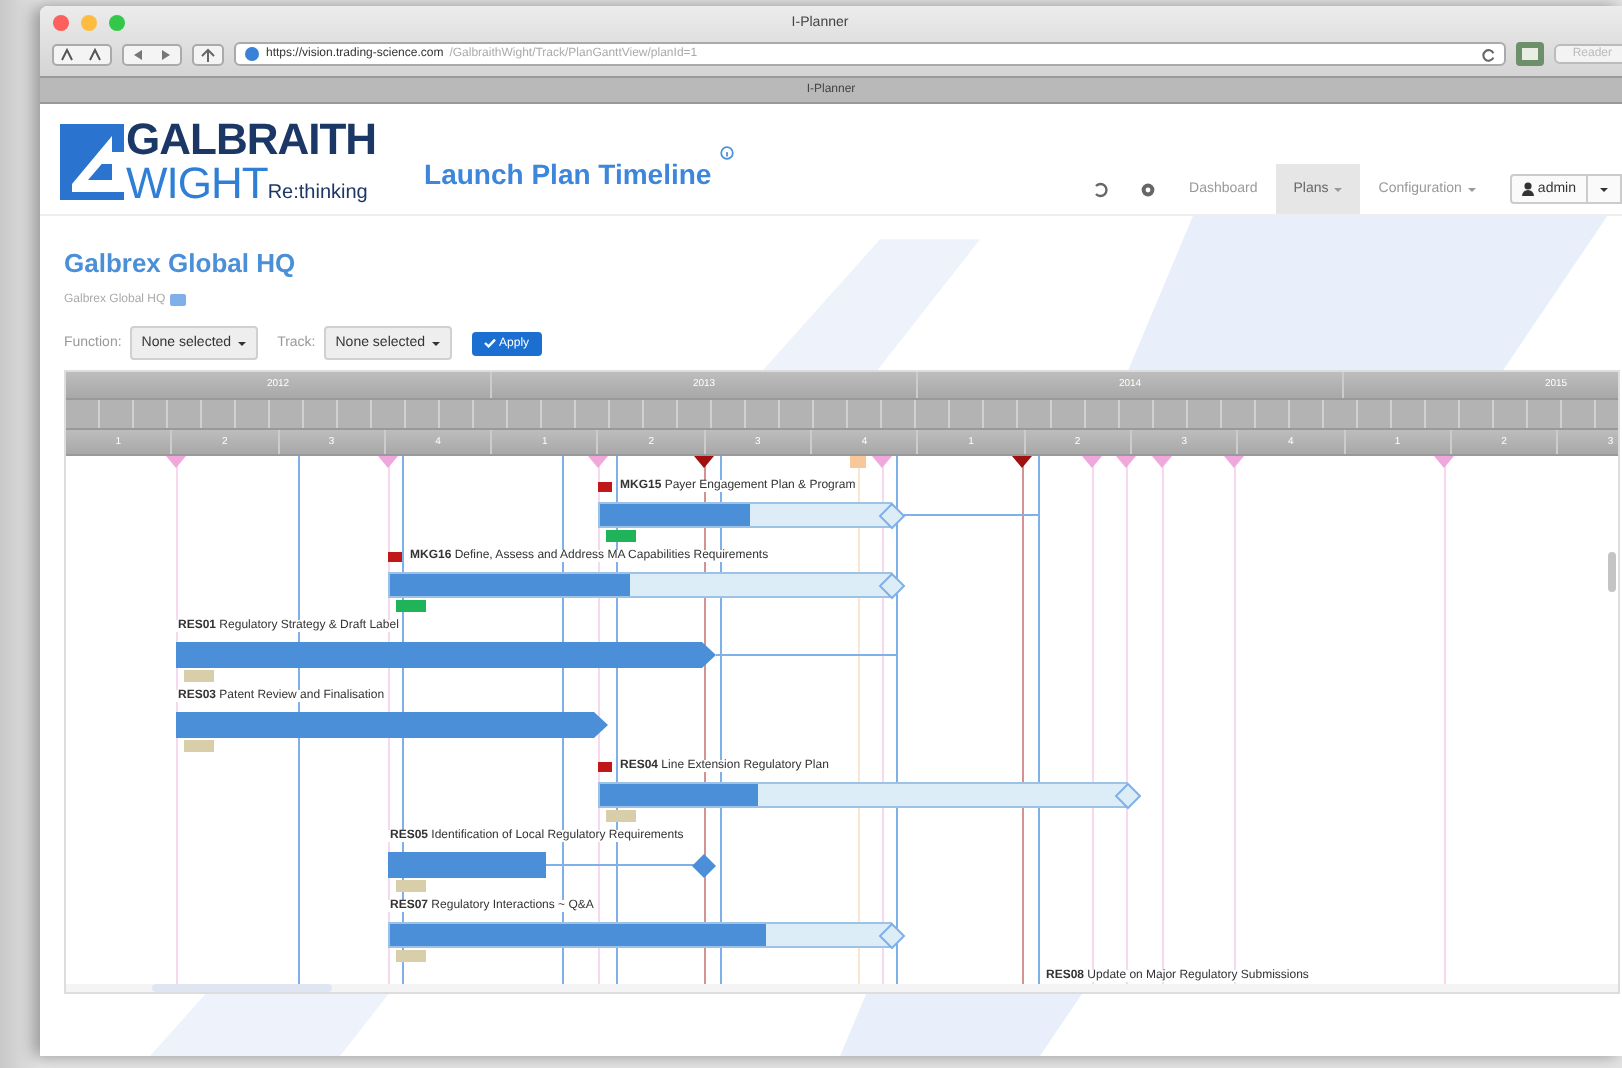 This screenshot has height=1068, width=1622. I want to click on milestone-marker-icon, so click(858, 462).